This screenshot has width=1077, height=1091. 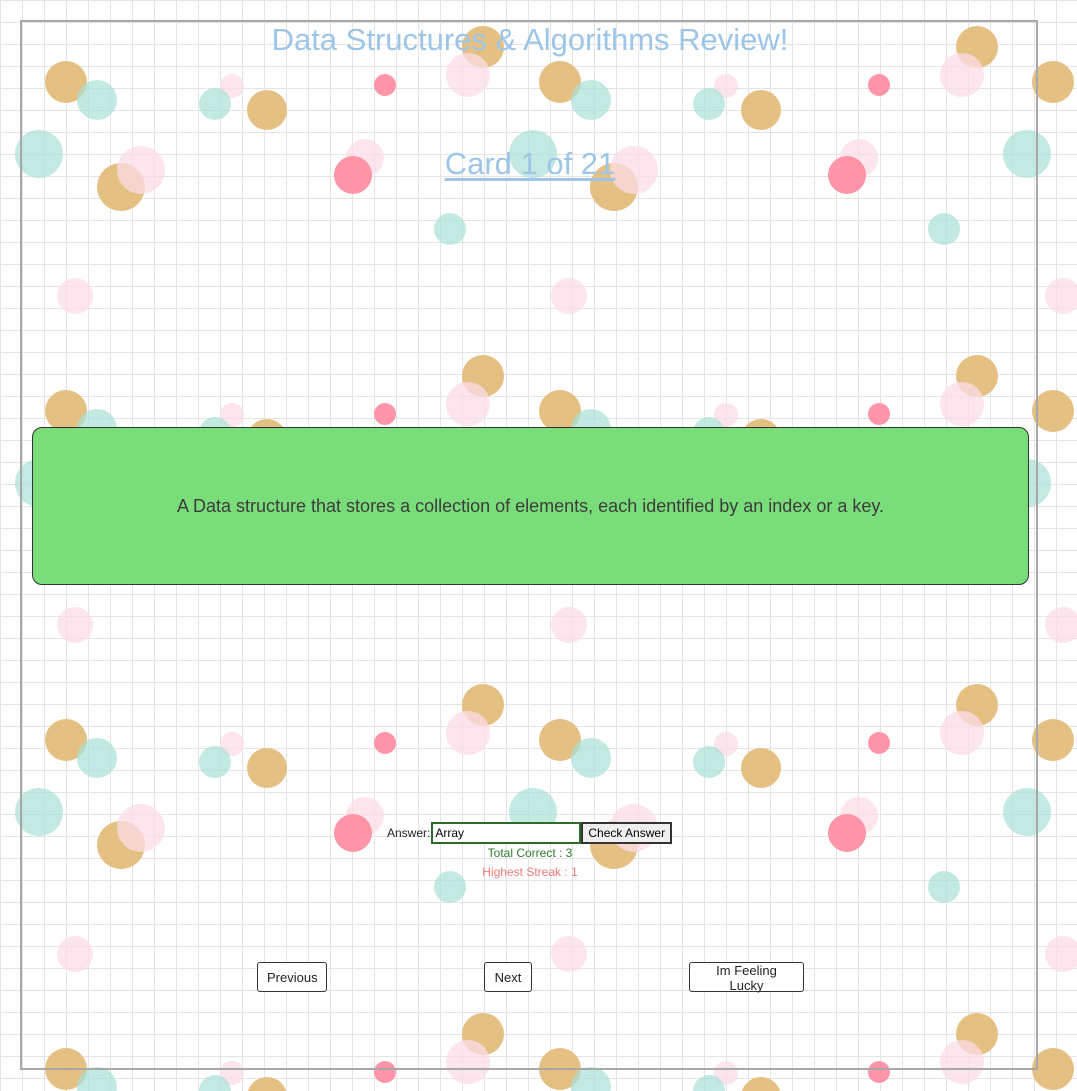 I want to click on next-button: Next, so click(x=508, y=977).